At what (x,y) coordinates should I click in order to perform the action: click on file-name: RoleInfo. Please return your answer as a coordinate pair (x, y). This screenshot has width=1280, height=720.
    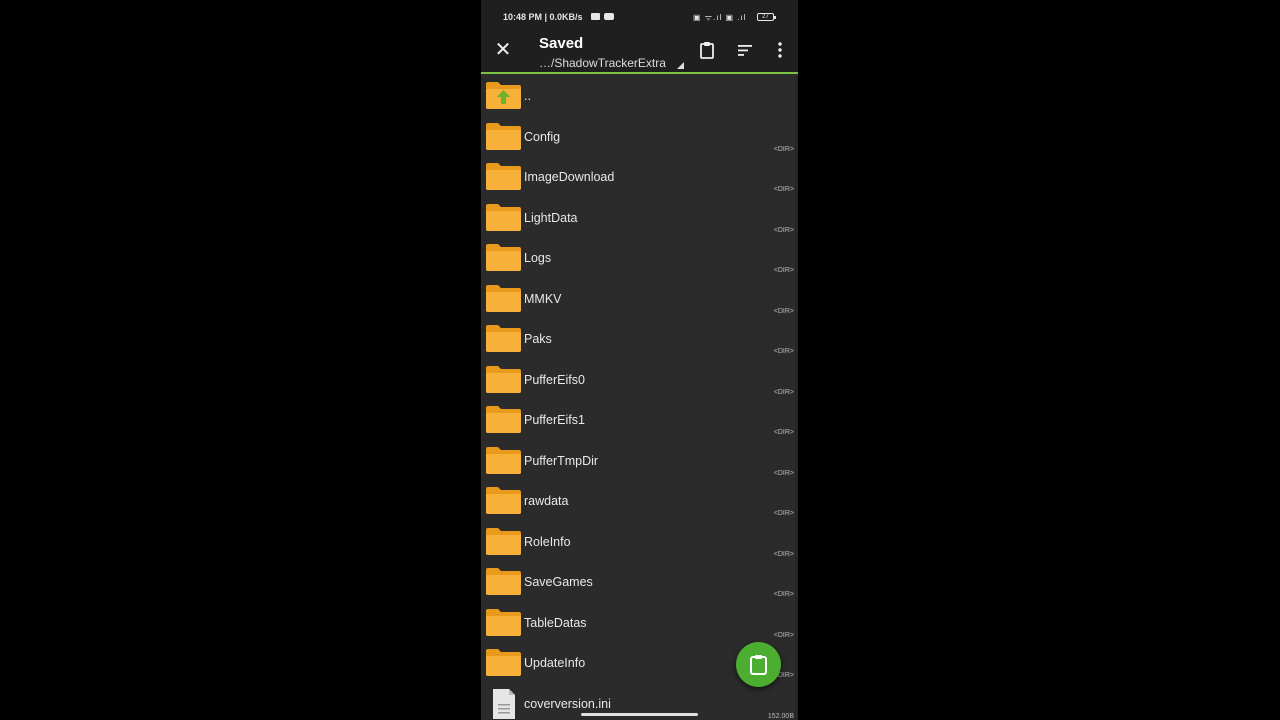
    Looking at the image, I should click on (547, 541).